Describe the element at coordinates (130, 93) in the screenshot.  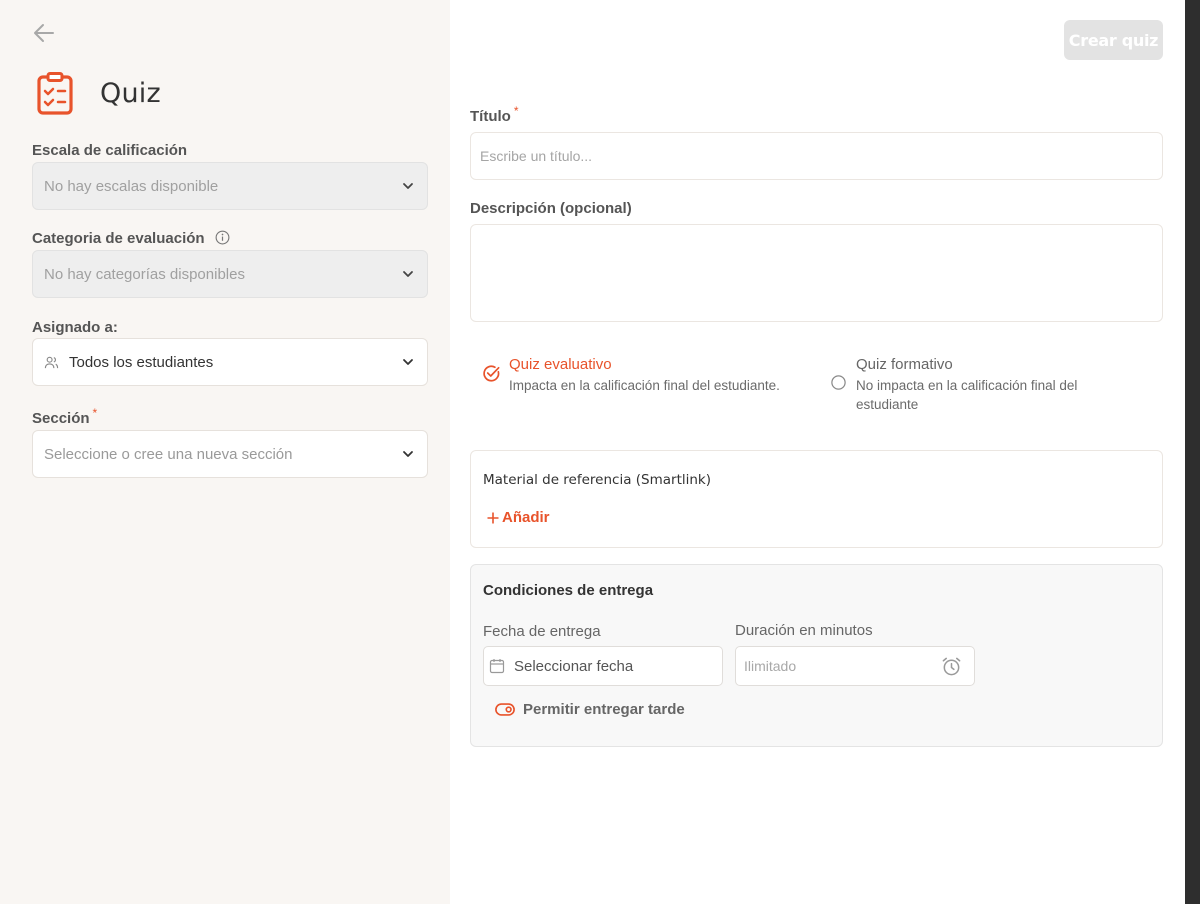
I see `page-title: Quiz` at that location.